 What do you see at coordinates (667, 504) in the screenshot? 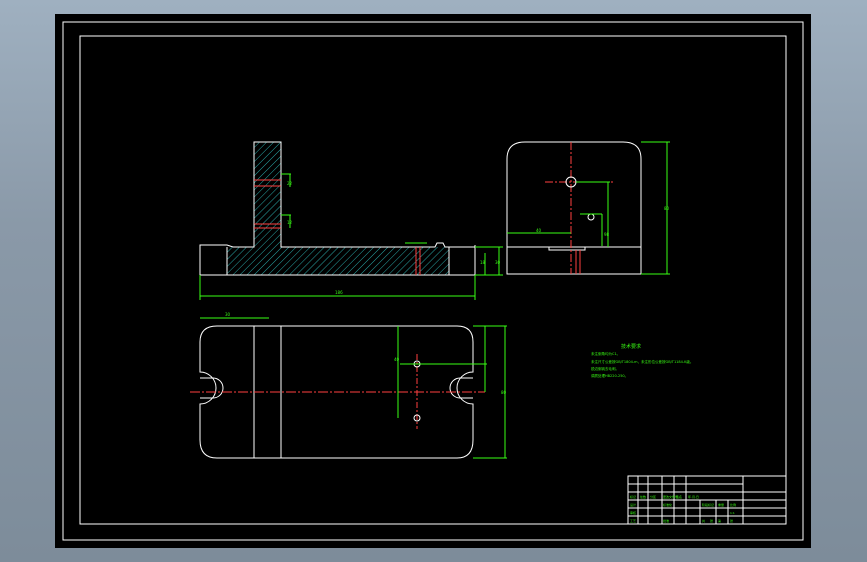
I see `tb-r2-c3: 标准化` at bounding box center [667, 504].